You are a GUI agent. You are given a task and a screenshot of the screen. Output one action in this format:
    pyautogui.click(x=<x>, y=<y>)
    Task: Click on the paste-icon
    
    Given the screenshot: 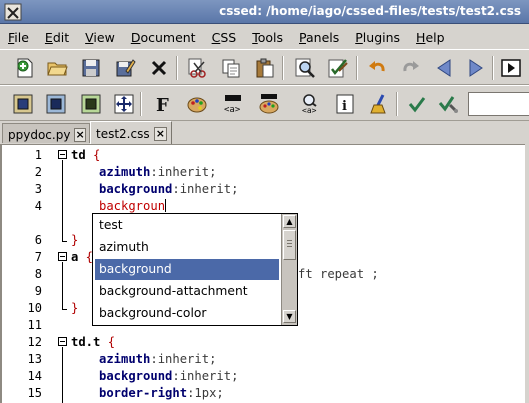 What is the action you would take?
    pyautogui.click(x=265, y=68)
    